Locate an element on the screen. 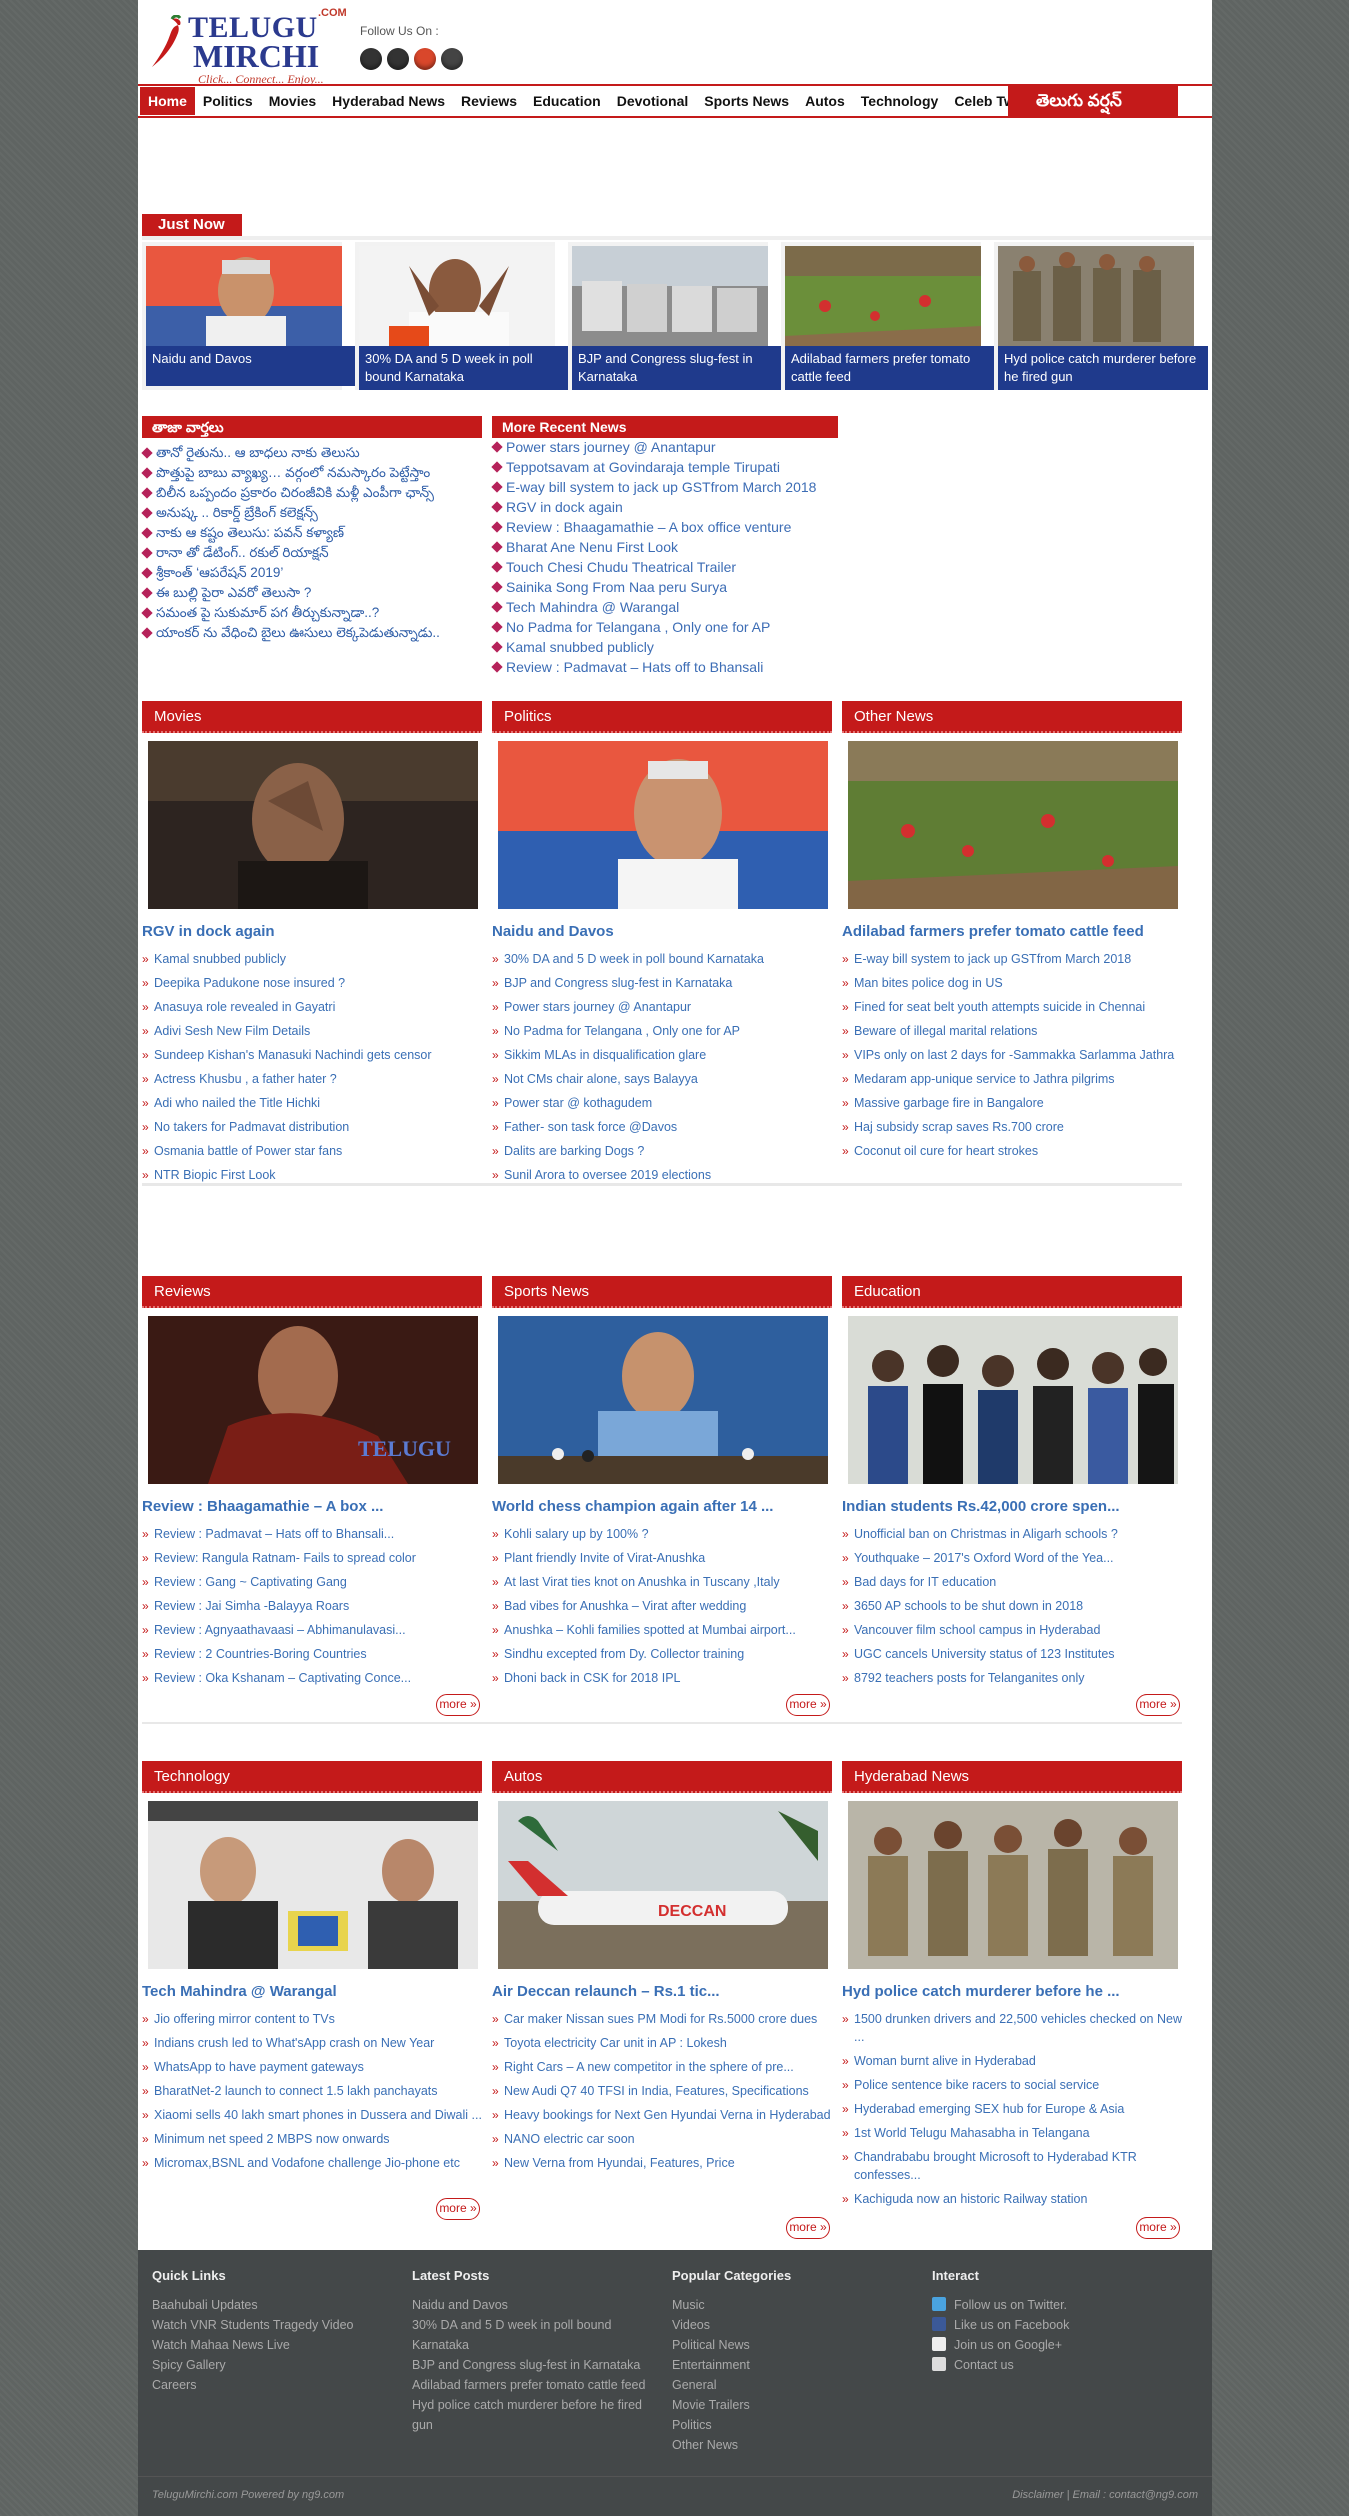 Image resolution: width=1349 pixels, height=2516 pixels. footer-contact-link: Contact us is located at coordinates (1057, 2365).